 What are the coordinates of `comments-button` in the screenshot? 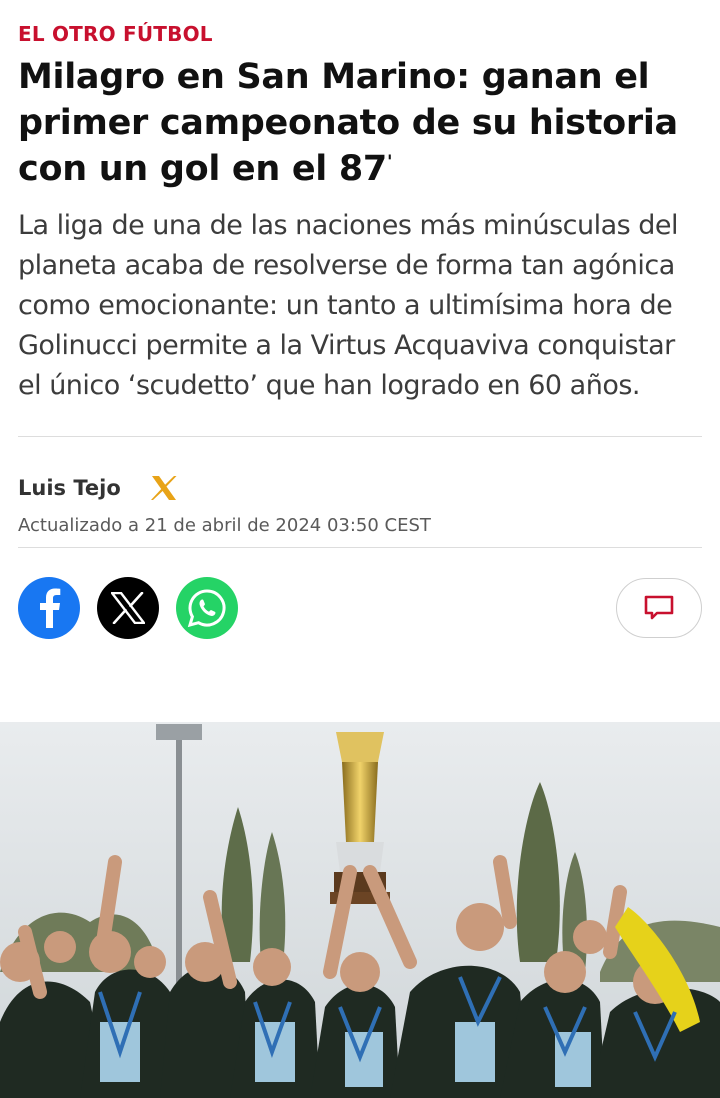 It's located at (659, 608).